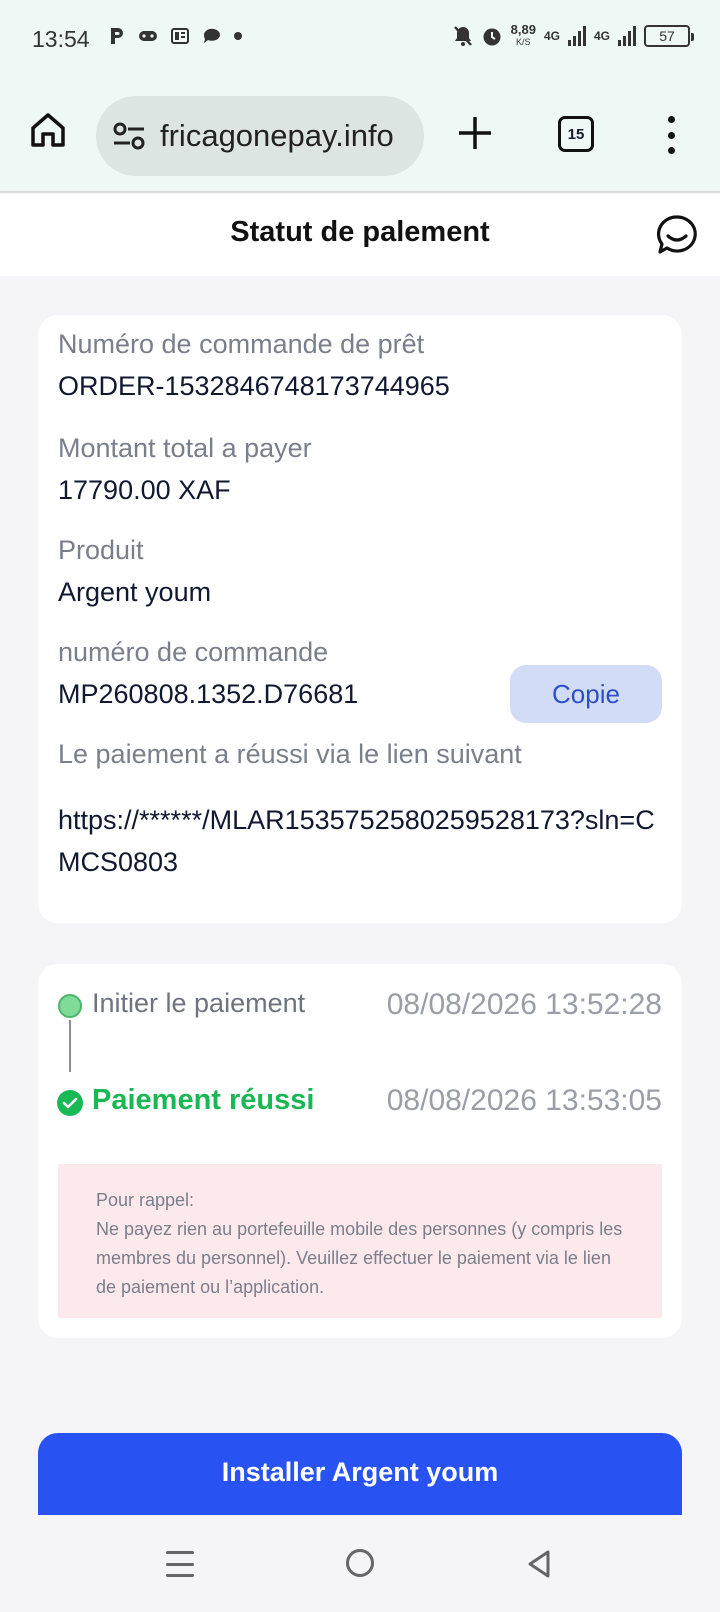 The image size is (720, 1612). I want to click on product-label: Produit, so click(101, 550).